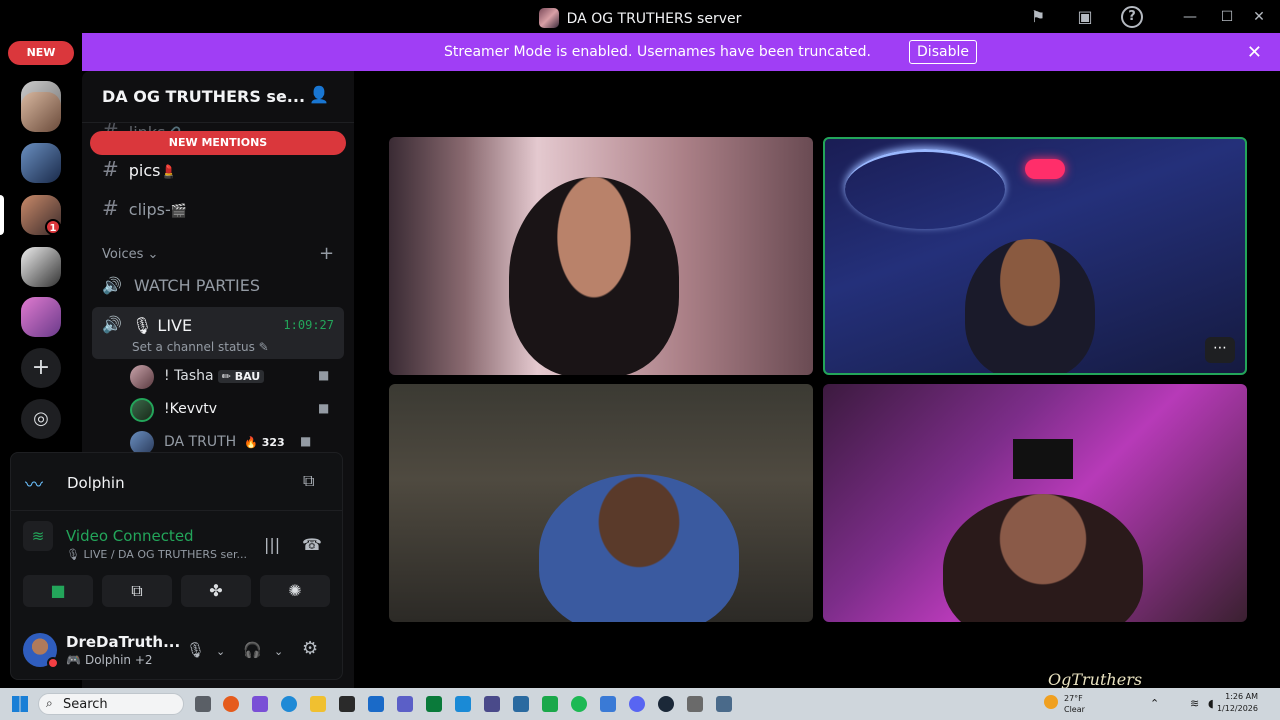 The image size is (1280, 720). I want to click on status-text: Set a channel status, so click(193, 347).